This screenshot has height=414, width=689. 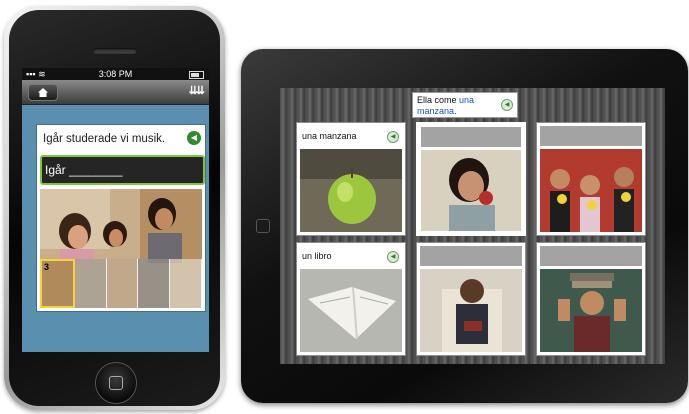 What do you see at coordinates (263, 226) in the screenshot?
I see `ipad-home-button` at bounding box center [263, 226].